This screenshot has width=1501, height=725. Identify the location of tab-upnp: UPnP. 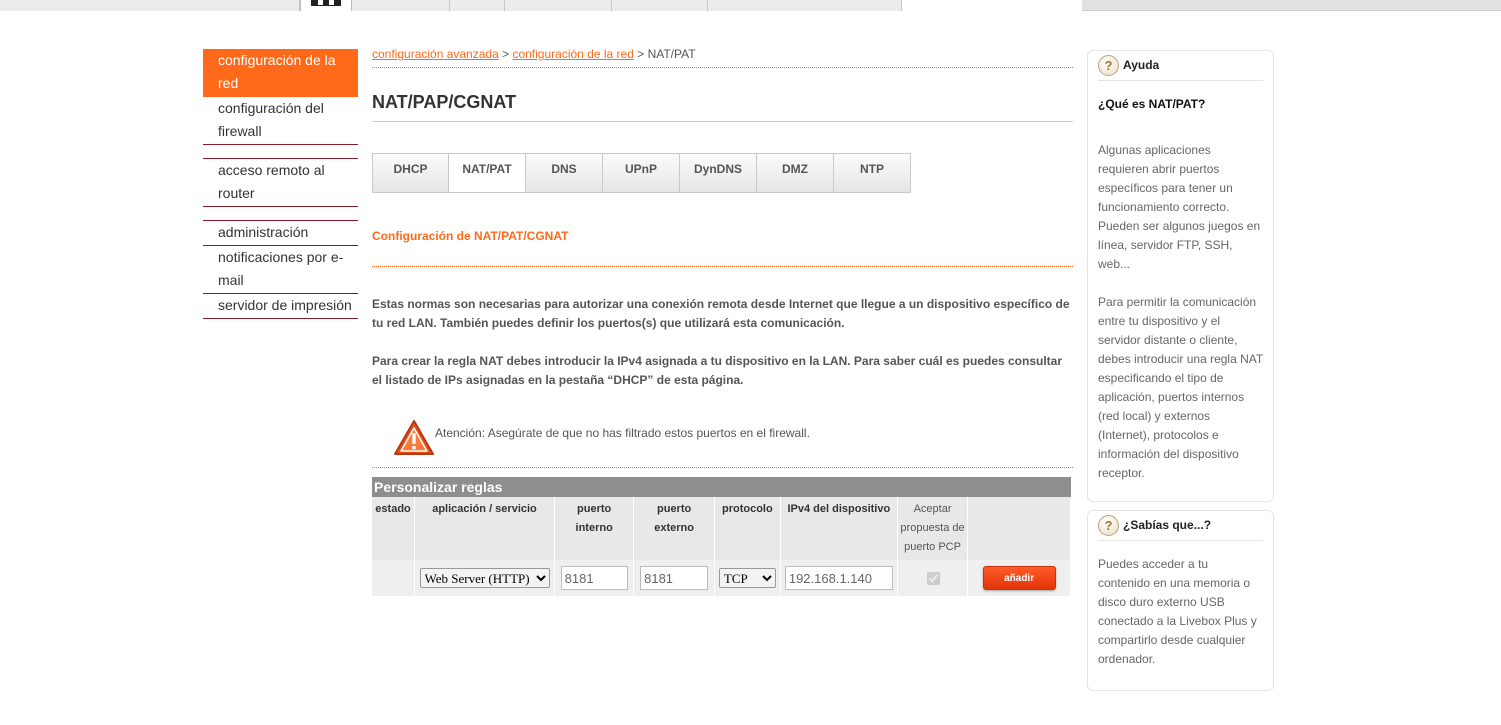
(641, 173).